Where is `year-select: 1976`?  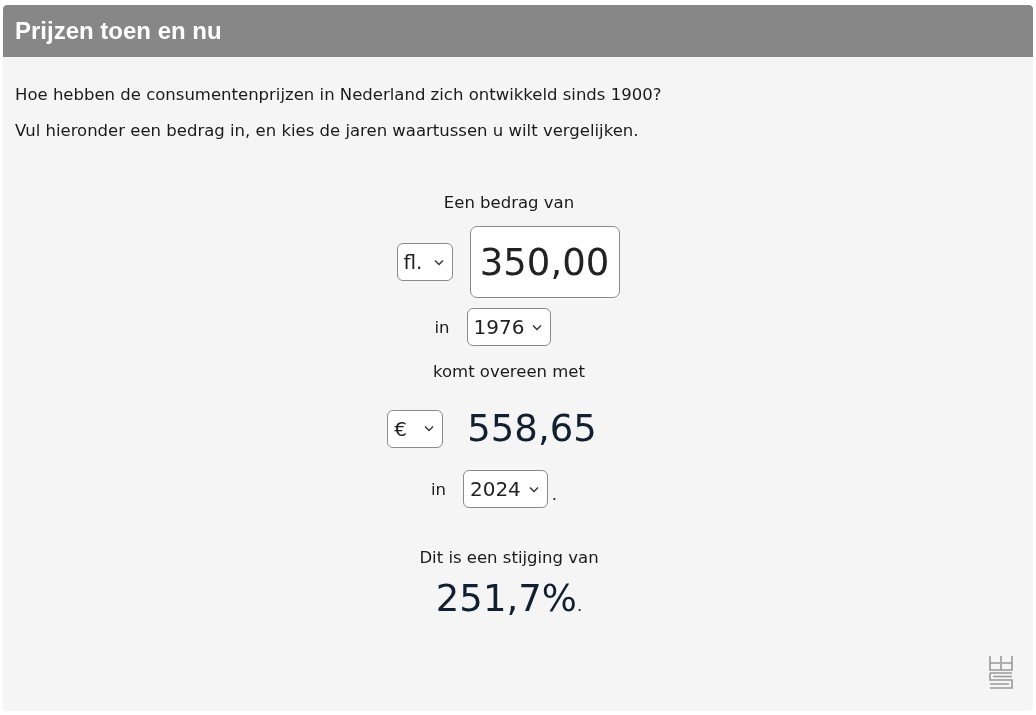
year-select: 1976 is located at coordinates (509, 327).